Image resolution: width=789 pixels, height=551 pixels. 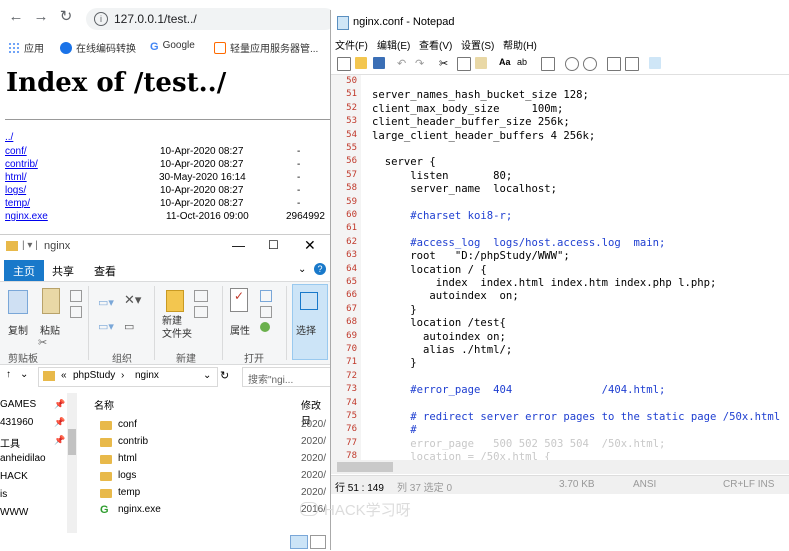 I want to click on cut-icon: ✂, so click(x=445, y=63).